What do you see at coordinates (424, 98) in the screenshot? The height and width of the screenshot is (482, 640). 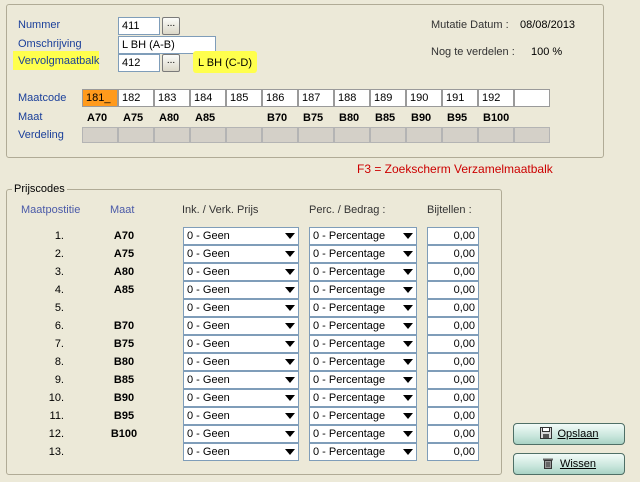 I see `maatcode-cell: 190` at bounding box center [424, 98].